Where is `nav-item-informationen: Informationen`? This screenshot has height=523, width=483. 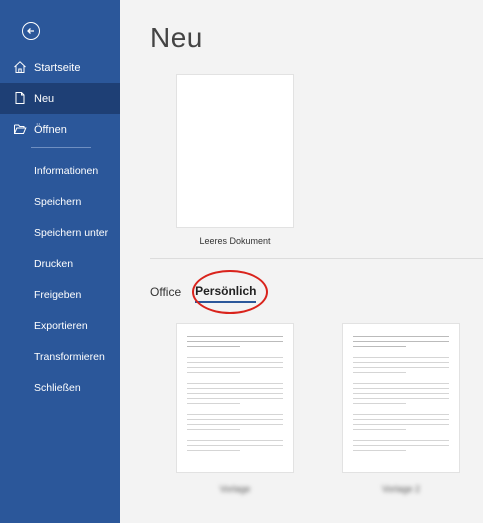 nav-item-informationen: Informationen is located at coordinates (60, 170).